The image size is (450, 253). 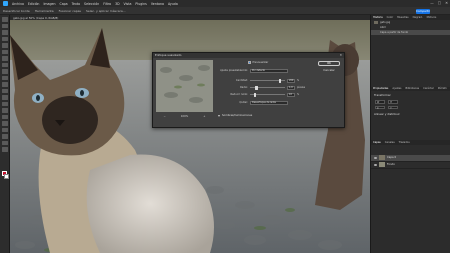 What do you see at coordinates (219, 115) in the screenshot?
I see `disclosure-triangle-icon` at bounding box center [219, 115].